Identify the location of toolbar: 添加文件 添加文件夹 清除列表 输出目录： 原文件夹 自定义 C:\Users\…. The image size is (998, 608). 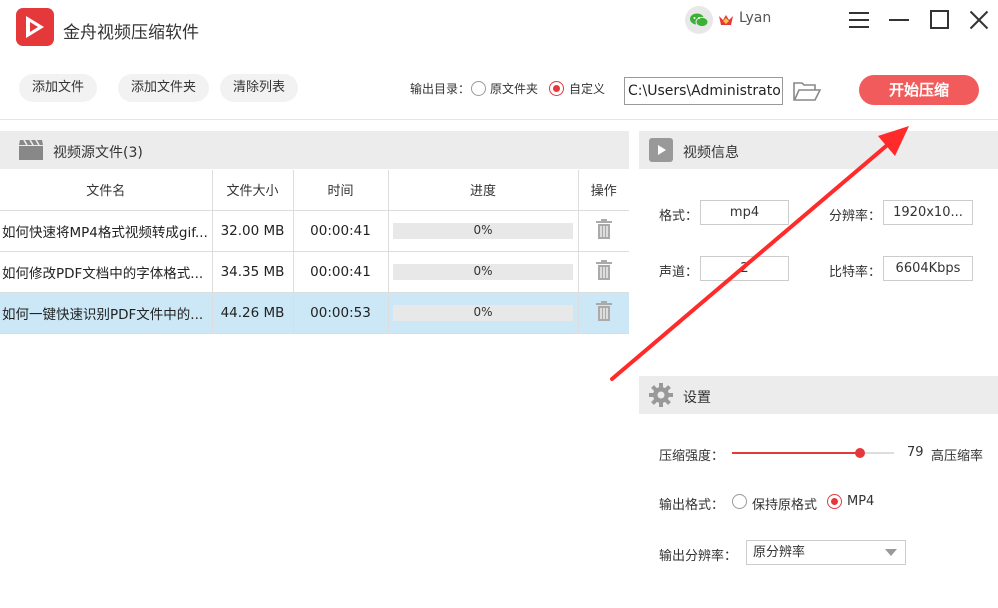
(499, 88).